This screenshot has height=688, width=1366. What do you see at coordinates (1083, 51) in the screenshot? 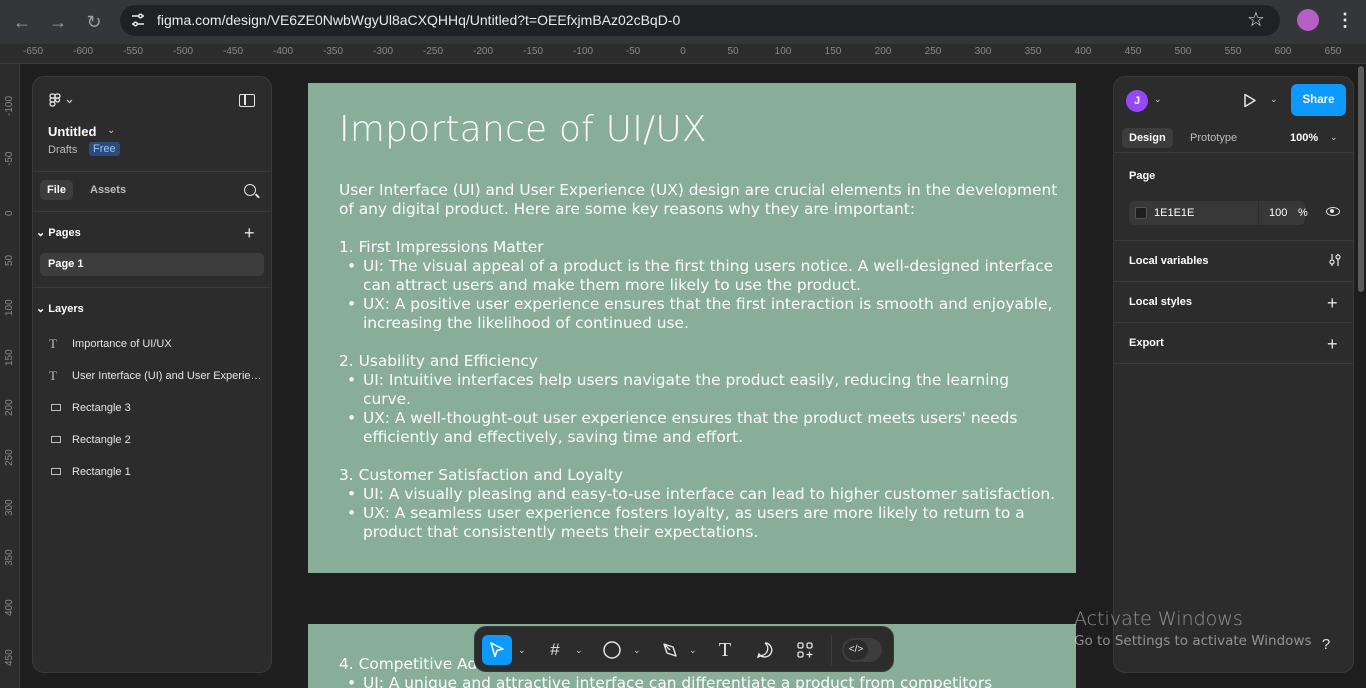
I see `ruler-tick-label: 400` at bounding box center [1083, 51].